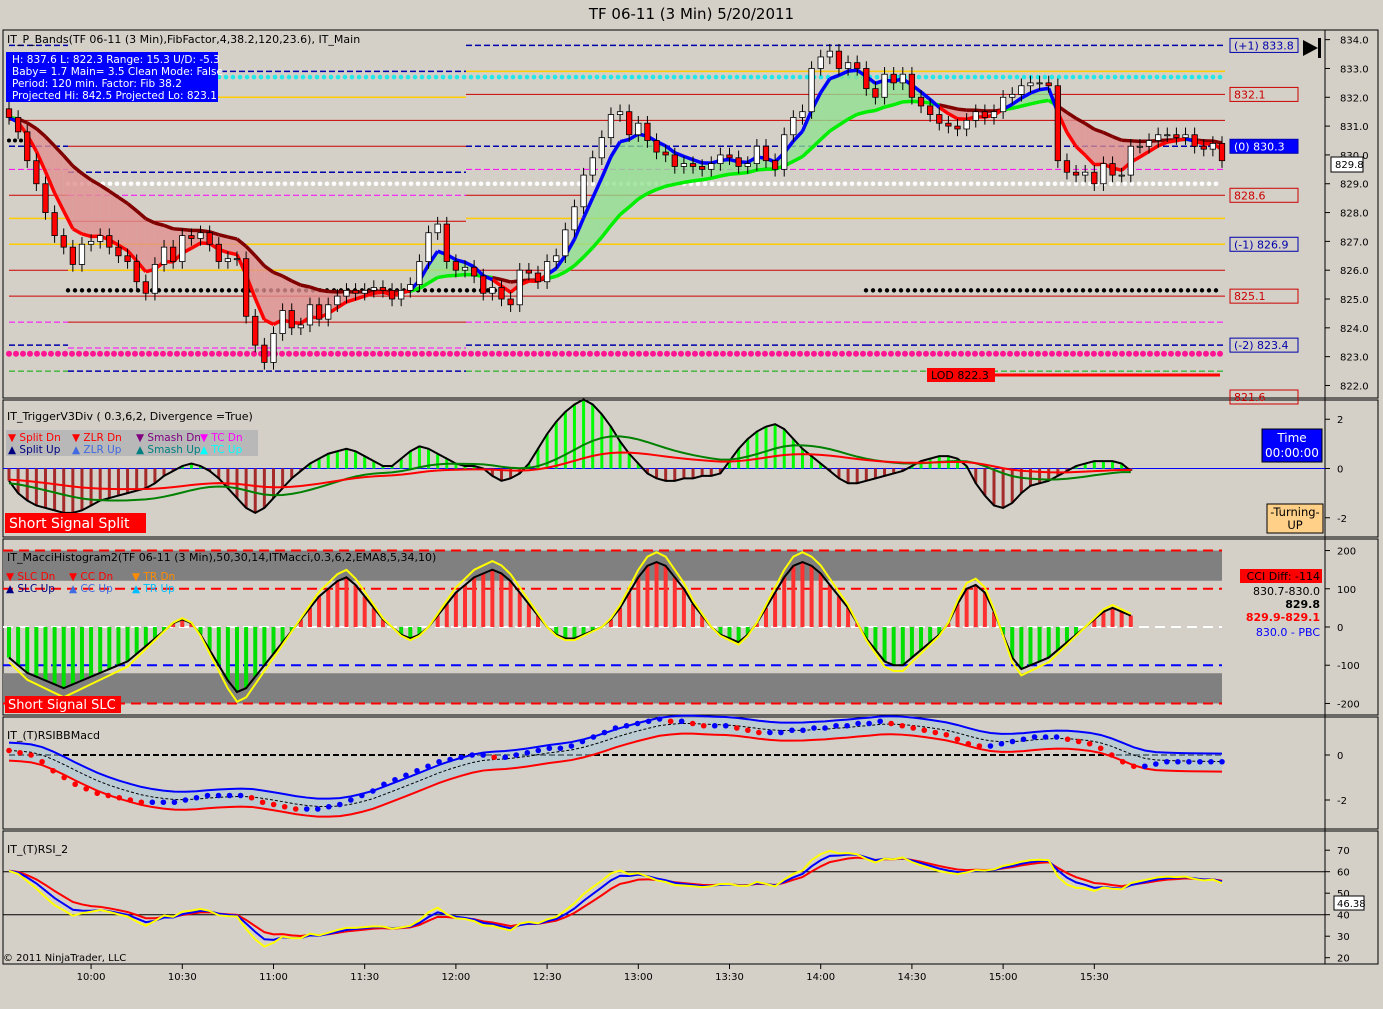 The height and width of the screenshot is (1009, 1383). Describe the element at coordinates (1354, 185) in the screenshot. I see `main-y-label: 829.0` at that location.